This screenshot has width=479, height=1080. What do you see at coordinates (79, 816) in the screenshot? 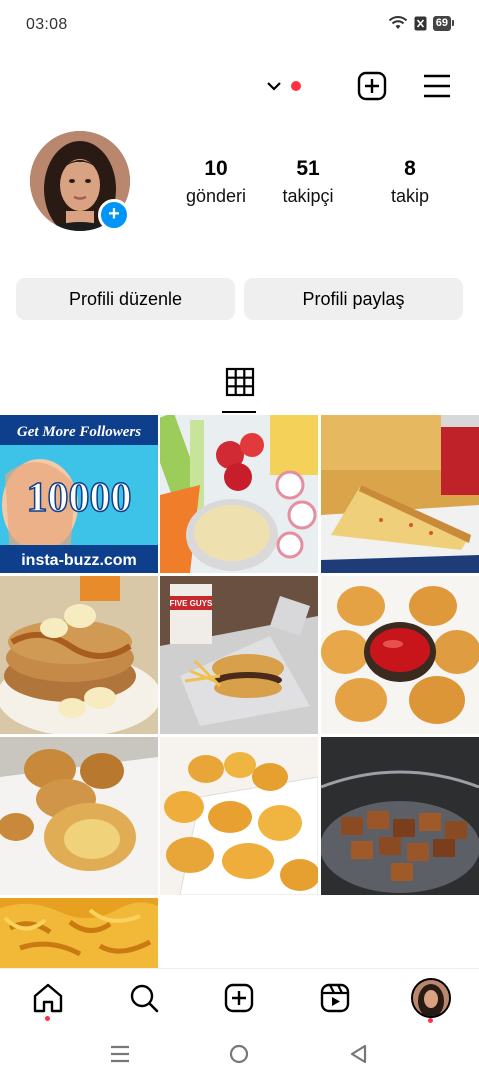
I see `post-fried-balls` at bounding box center [79, 816].